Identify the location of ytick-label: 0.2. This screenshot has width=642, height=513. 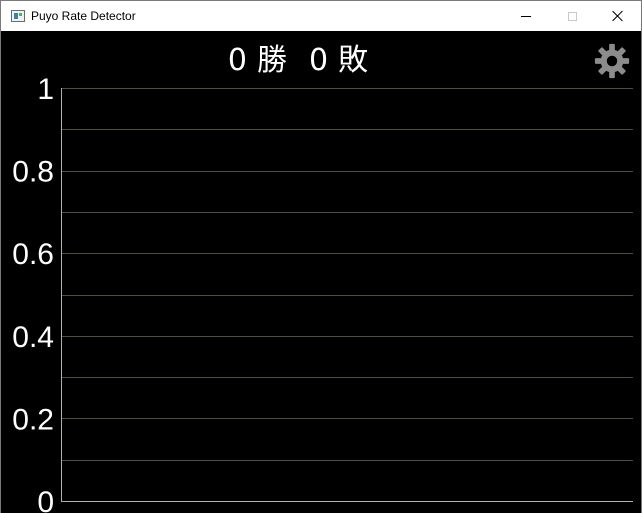
(33, 419).